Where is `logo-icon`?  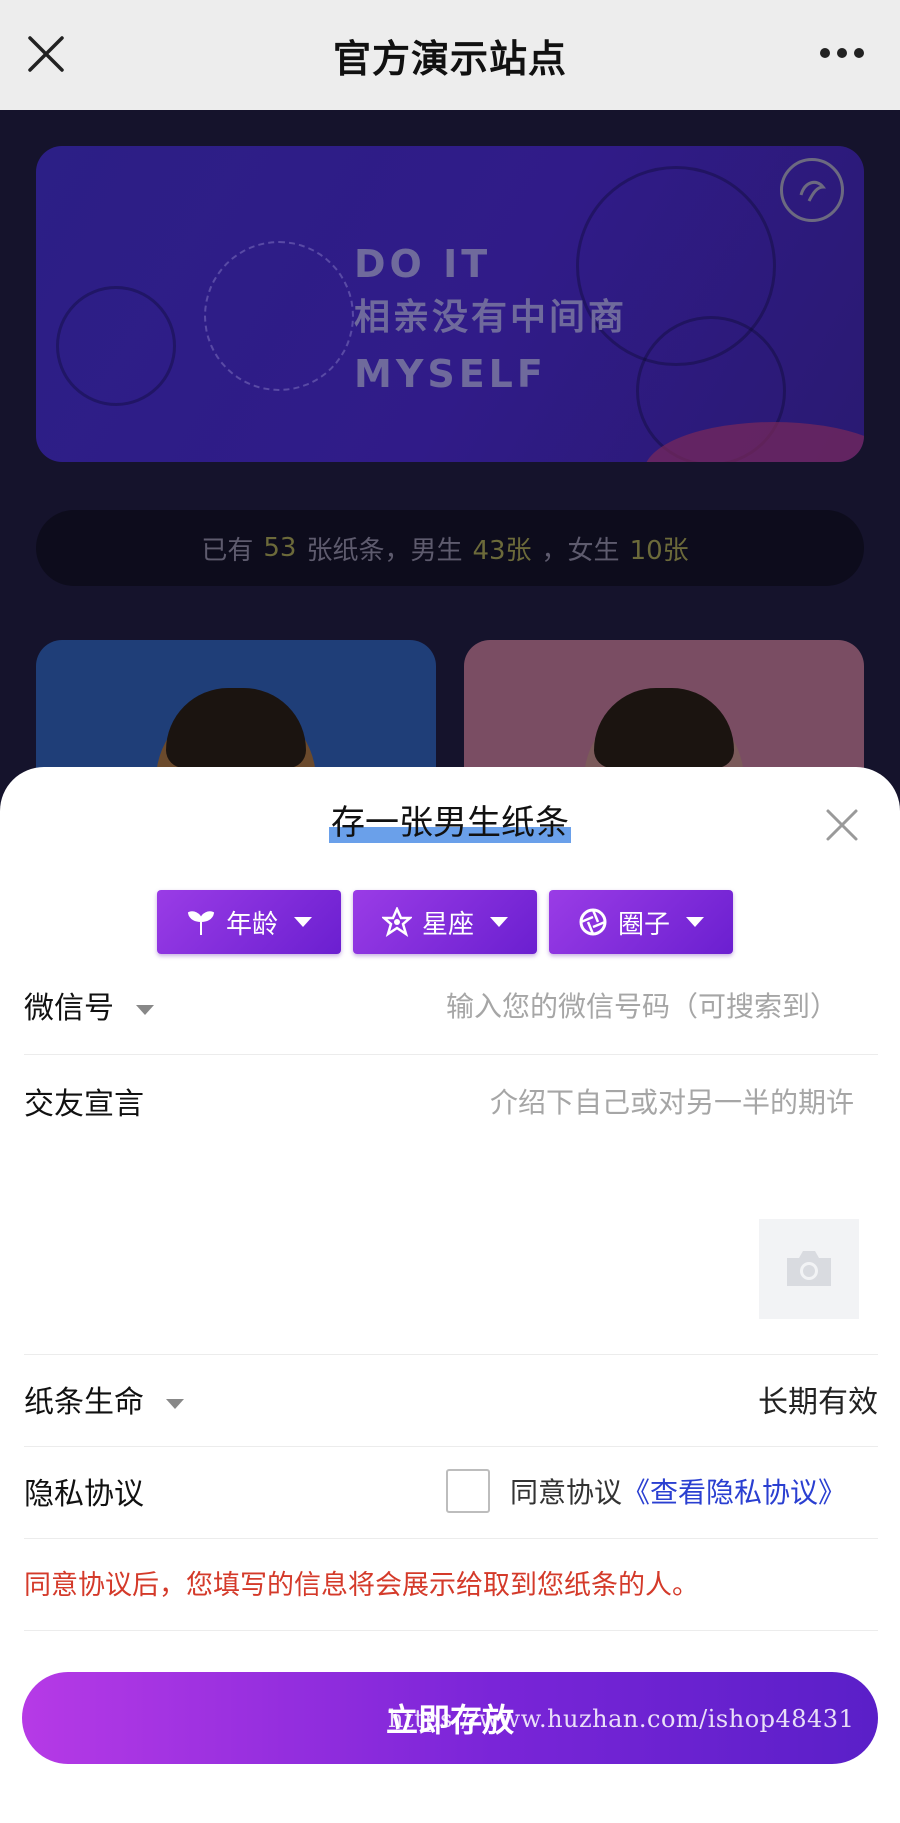 logo-icon is located at coordinates (812, 190).